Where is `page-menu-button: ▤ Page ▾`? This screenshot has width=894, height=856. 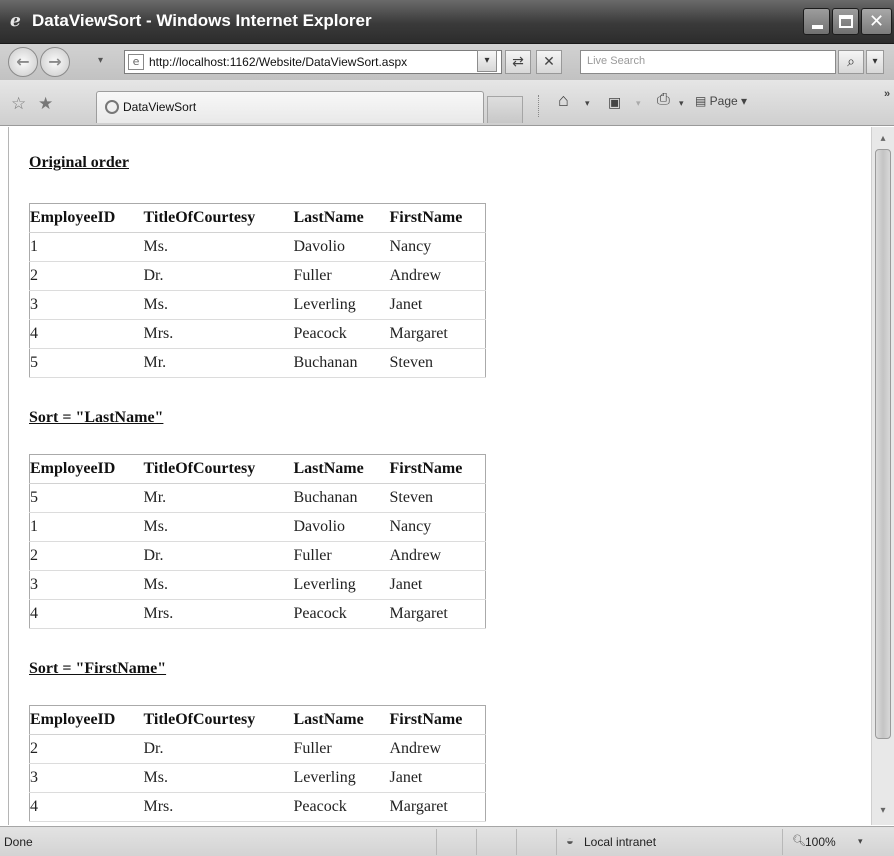 page-menu-button: ▤ Page ▾ is located at coordinates (721, 101).